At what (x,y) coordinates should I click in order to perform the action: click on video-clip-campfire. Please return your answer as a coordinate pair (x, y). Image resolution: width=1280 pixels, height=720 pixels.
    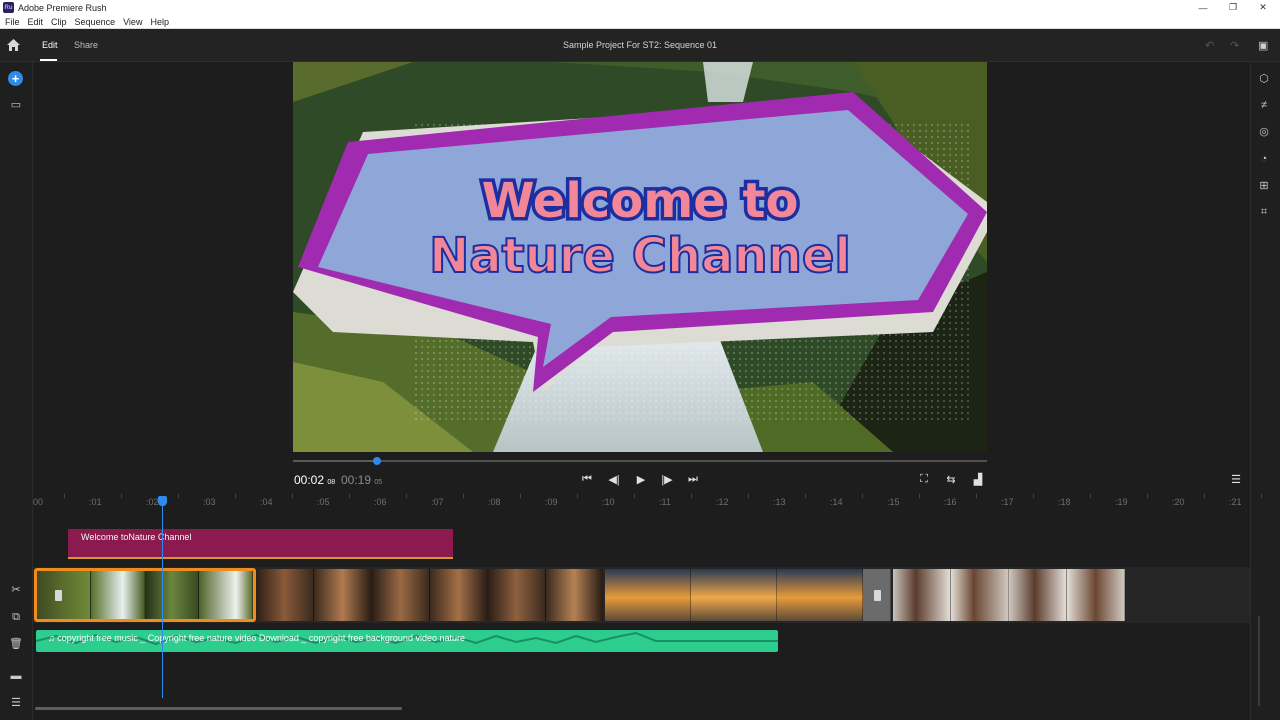
    Looking at the image, I should click on (429, 595).